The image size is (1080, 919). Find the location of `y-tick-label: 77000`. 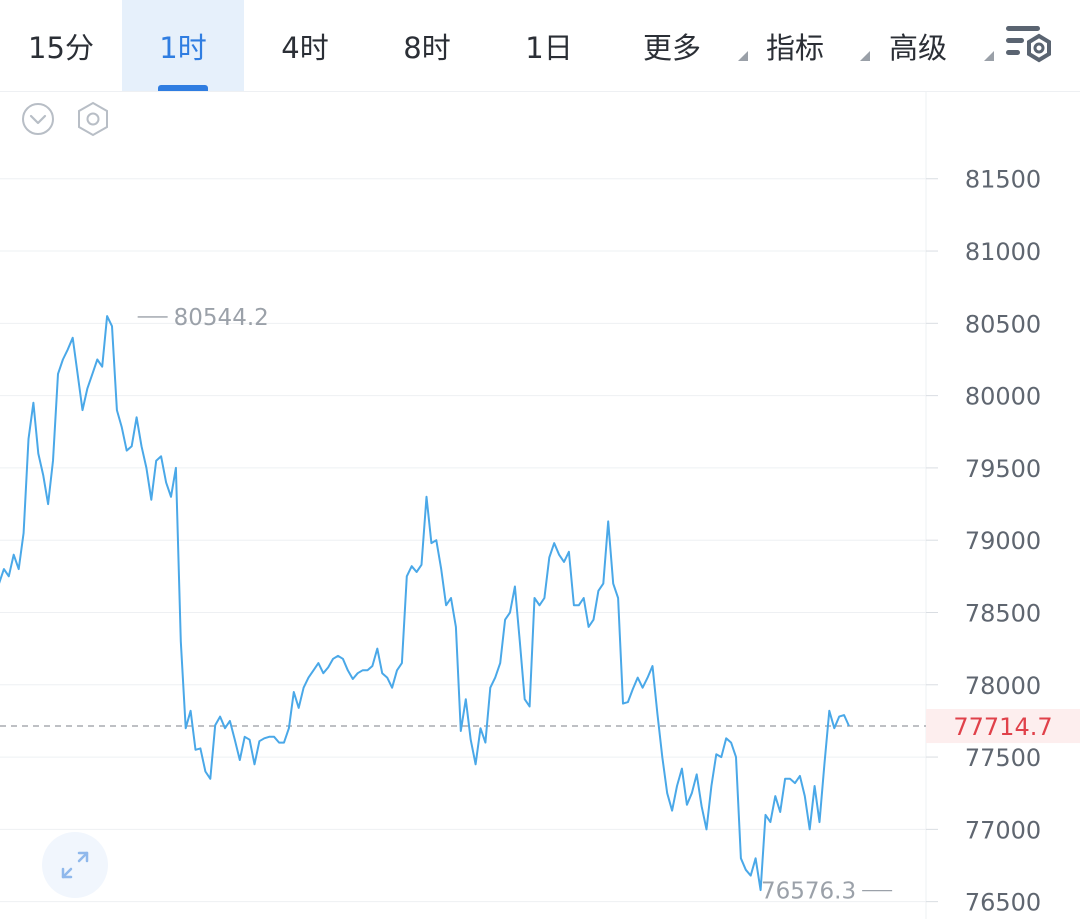

y-tick-label: 77000 is located at coordinates (1003, 830).